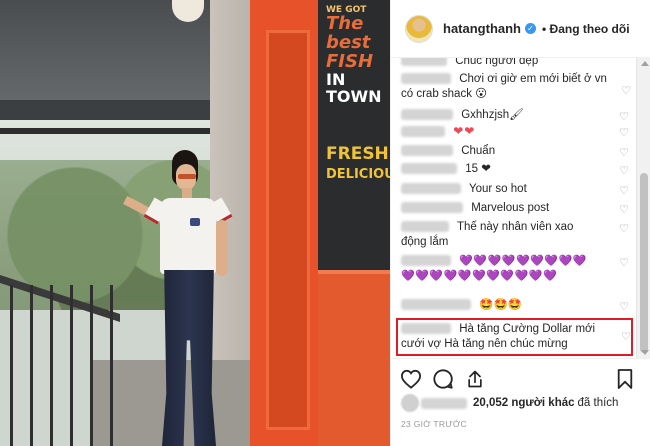 The width and height of the screenshot is (650, 446). I want to click on person-shirt, so click(188, 236).